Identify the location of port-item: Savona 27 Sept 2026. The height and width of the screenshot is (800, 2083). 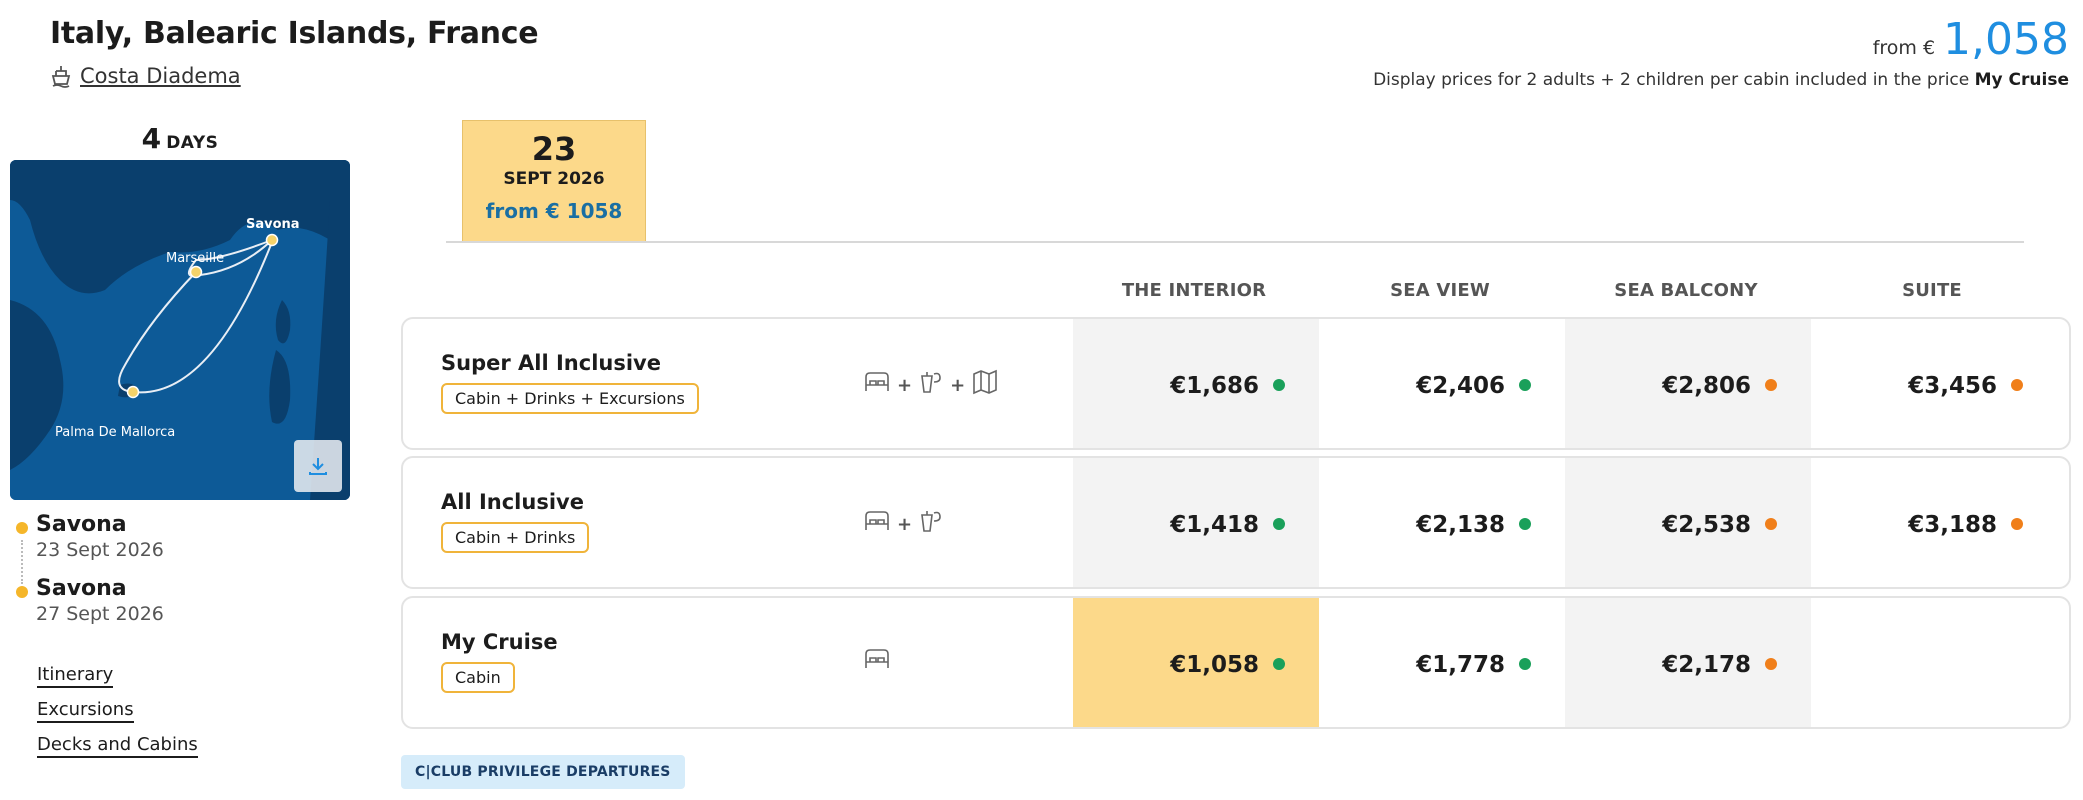
(89, 601).